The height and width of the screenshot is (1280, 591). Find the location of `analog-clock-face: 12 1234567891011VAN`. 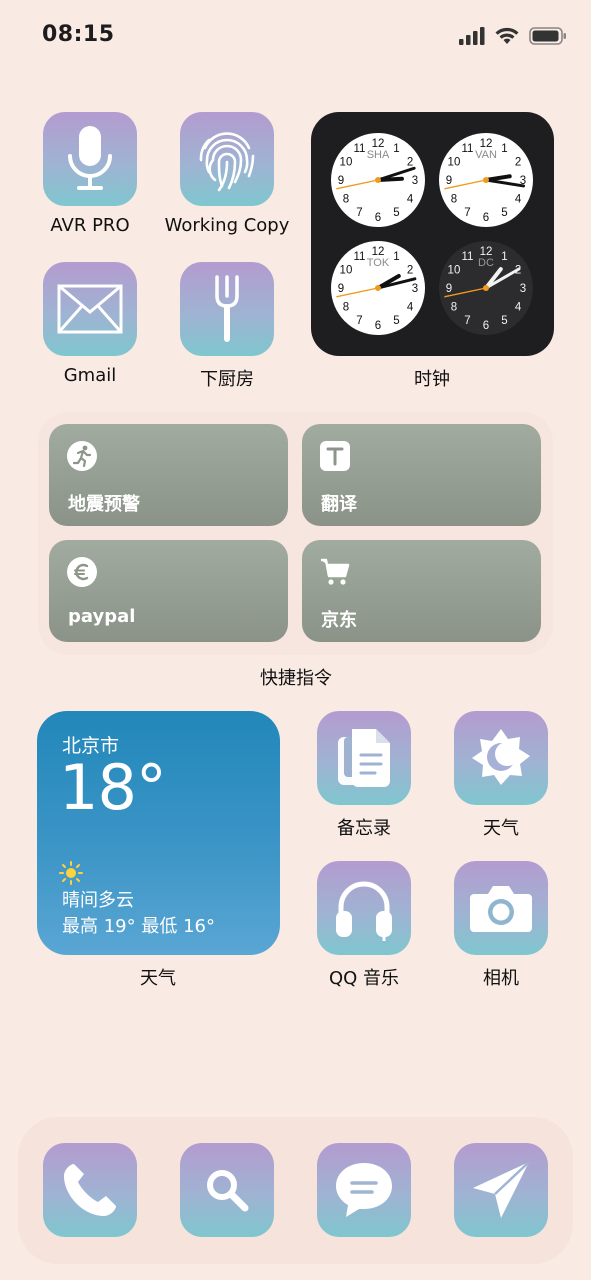

analog-clock-face: 12 1234567891011VAN is located at coordinates (486, 180).